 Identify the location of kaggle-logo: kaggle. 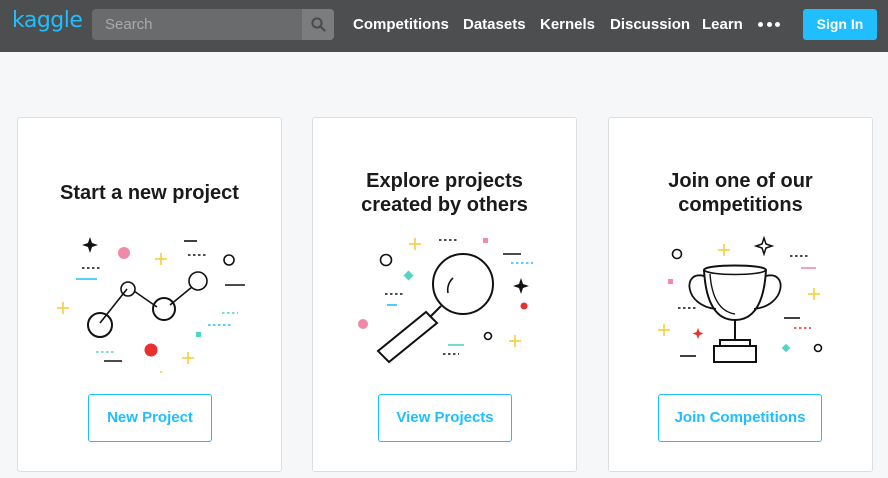
(47, 20).